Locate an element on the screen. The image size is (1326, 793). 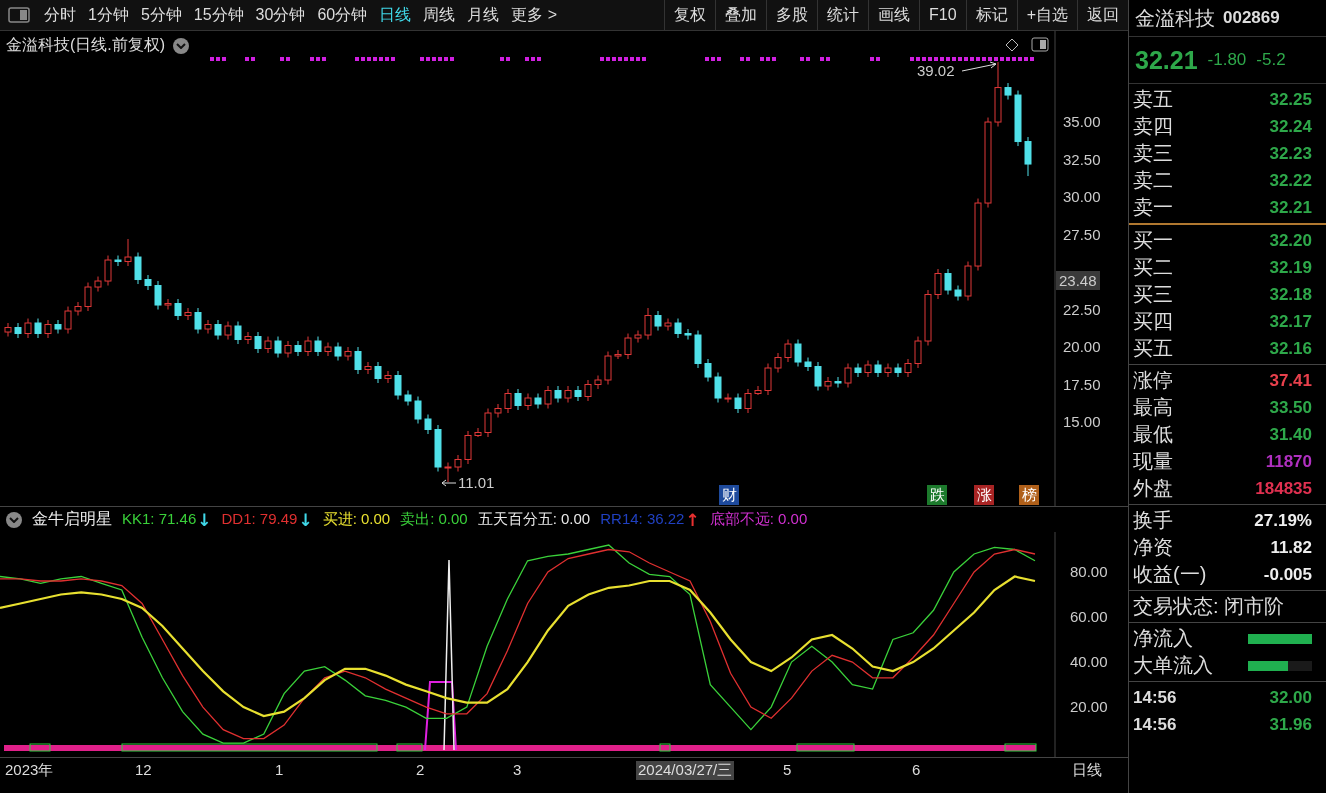
trading-status: 交易状态: 闭市阶 is located at coordinates (1209, 606).